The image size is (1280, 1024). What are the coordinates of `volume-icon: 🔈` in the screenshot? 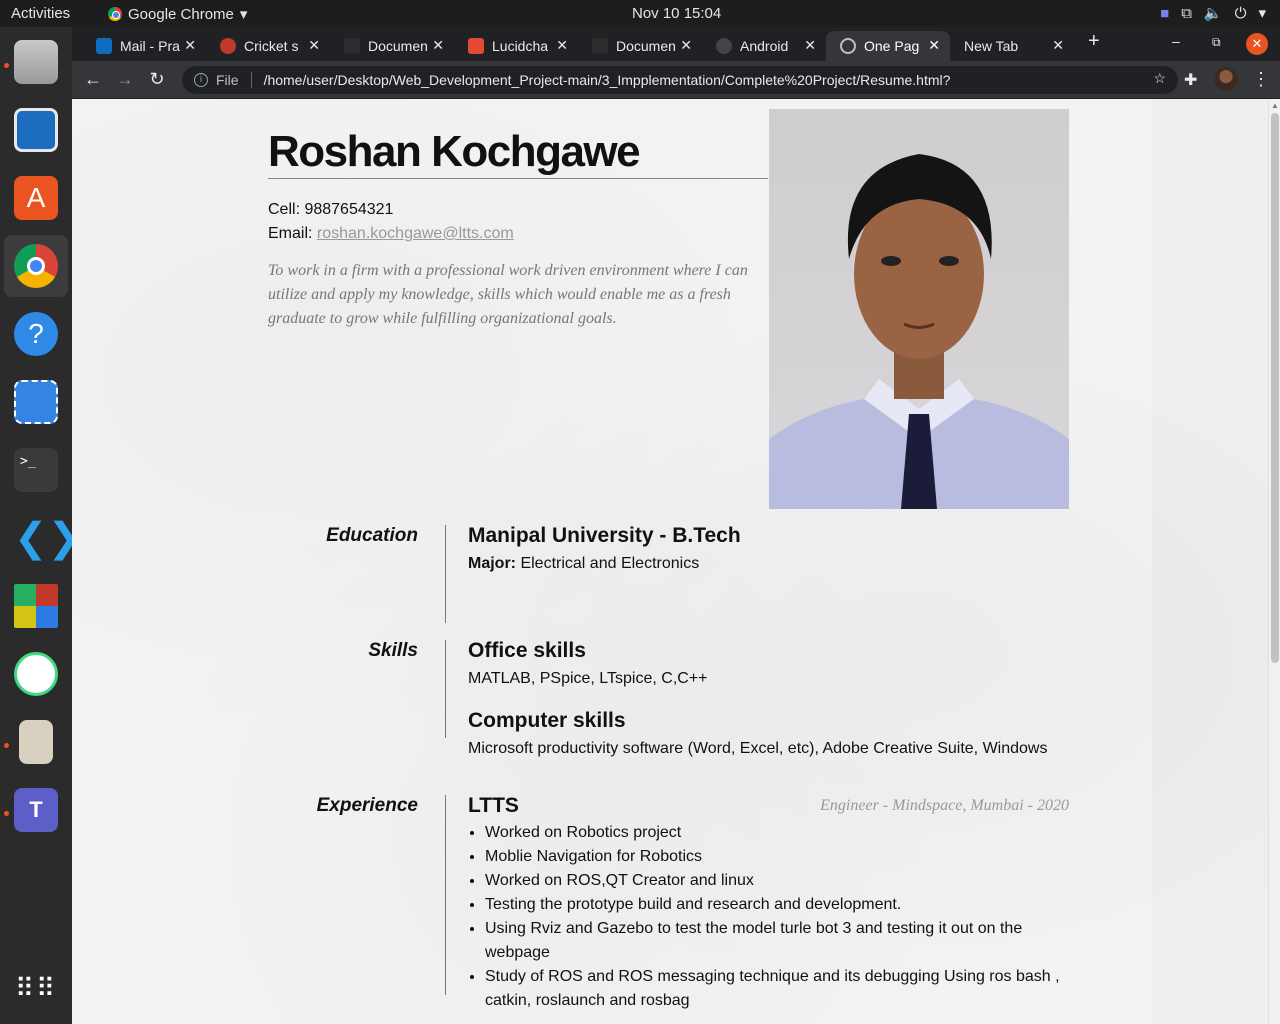 It's located at (1213, 13).